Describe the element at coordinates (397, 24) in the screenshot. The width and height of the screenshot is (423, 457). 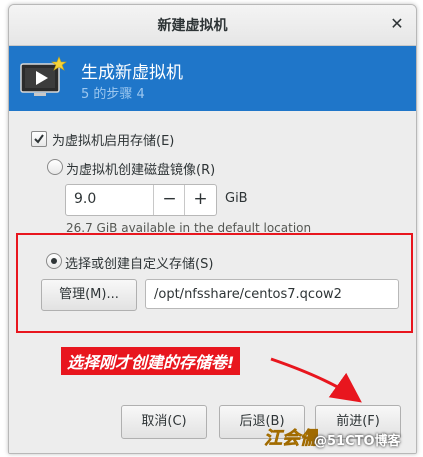
I see `close-button: ✕` at that location.